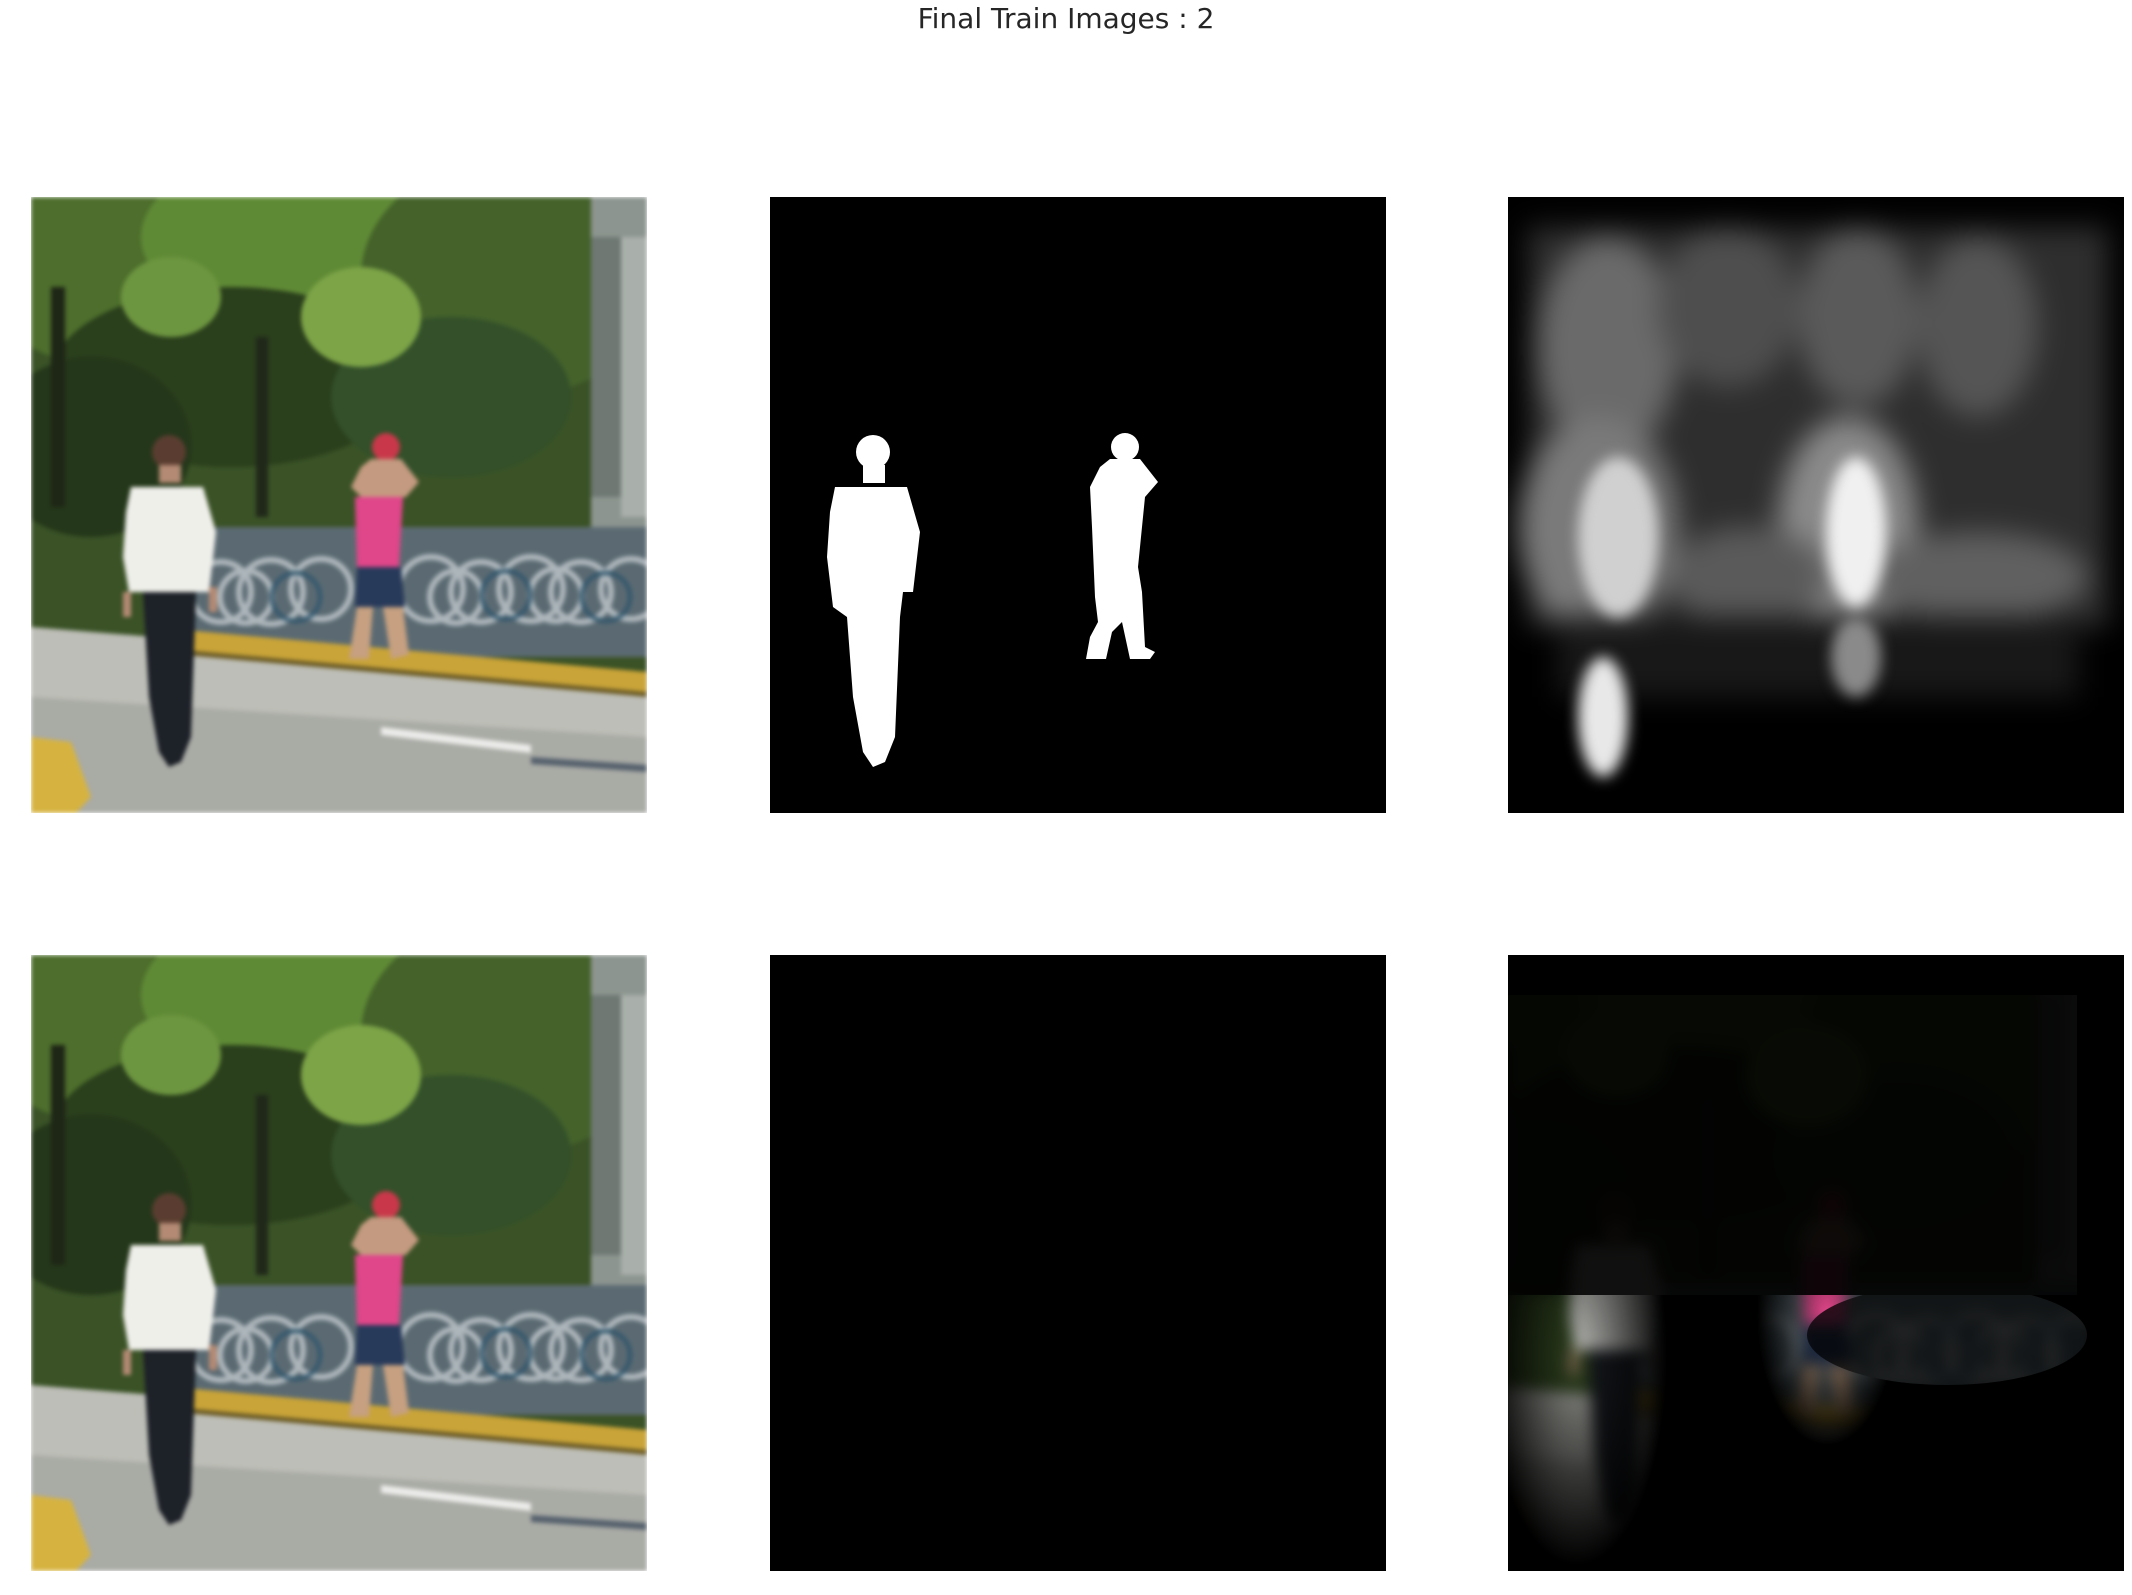 The image size is (2132, 1595). I want to click on predicted-mask, so click(1816, 505).